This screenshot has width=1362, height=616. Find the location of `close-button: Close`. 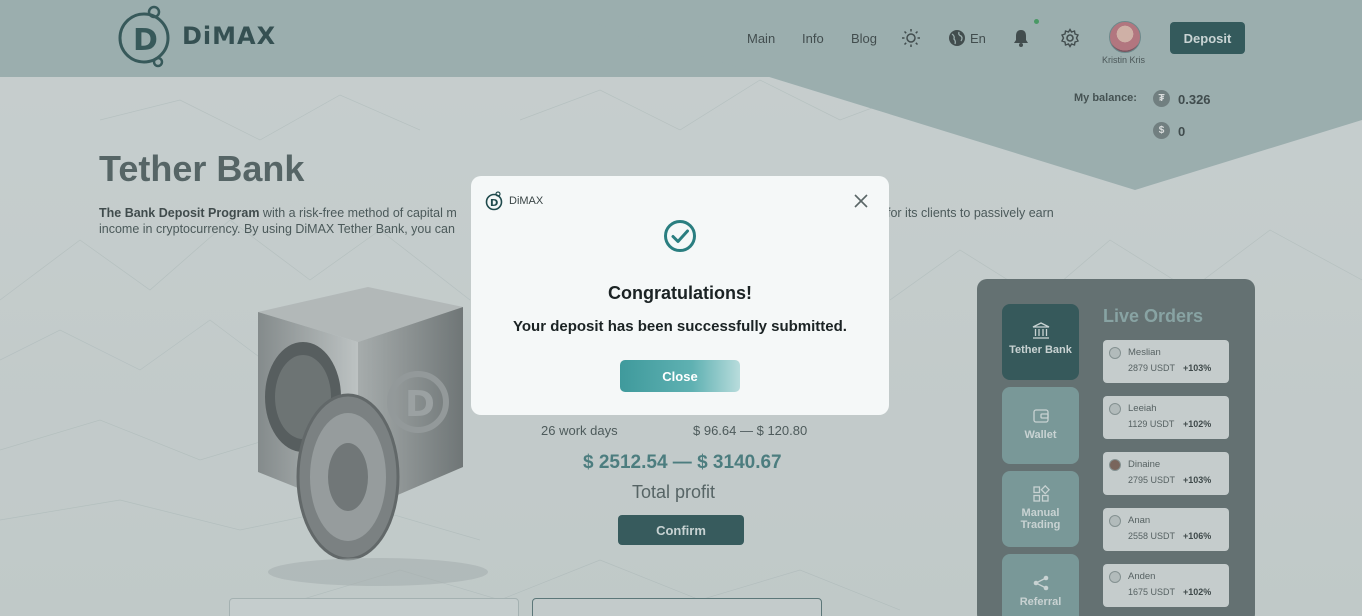

close-button: Close is located at coordinates (680, 376).